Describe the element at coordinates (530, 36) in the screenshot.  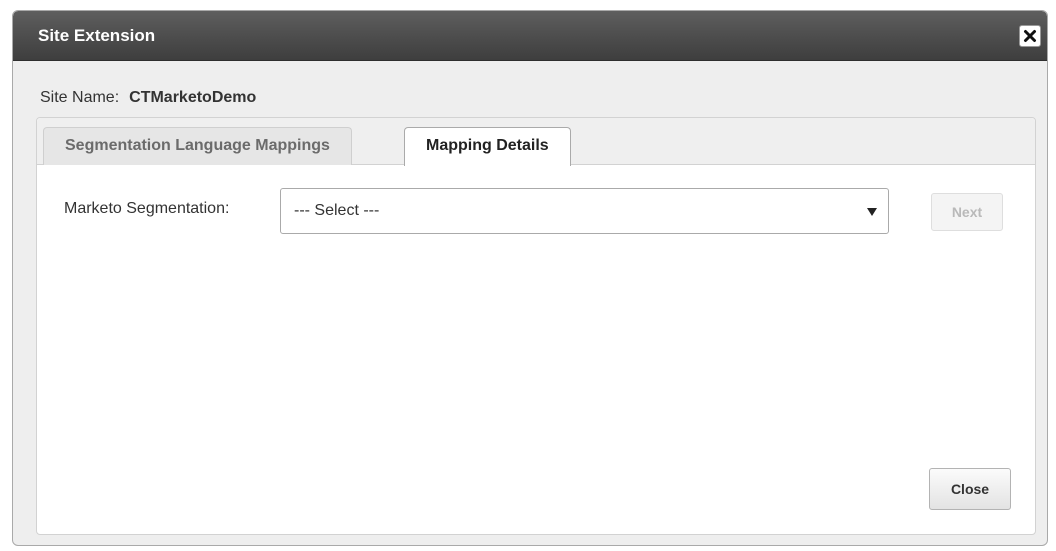
I see `dialog-titlebar: Site Extension` at that location.